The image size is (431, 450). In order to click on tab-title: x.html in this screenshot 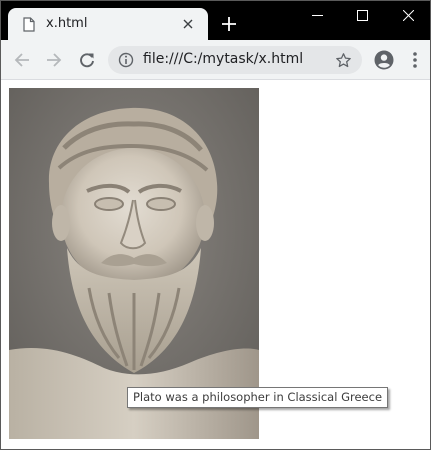, I will do `click(67, 23)`.